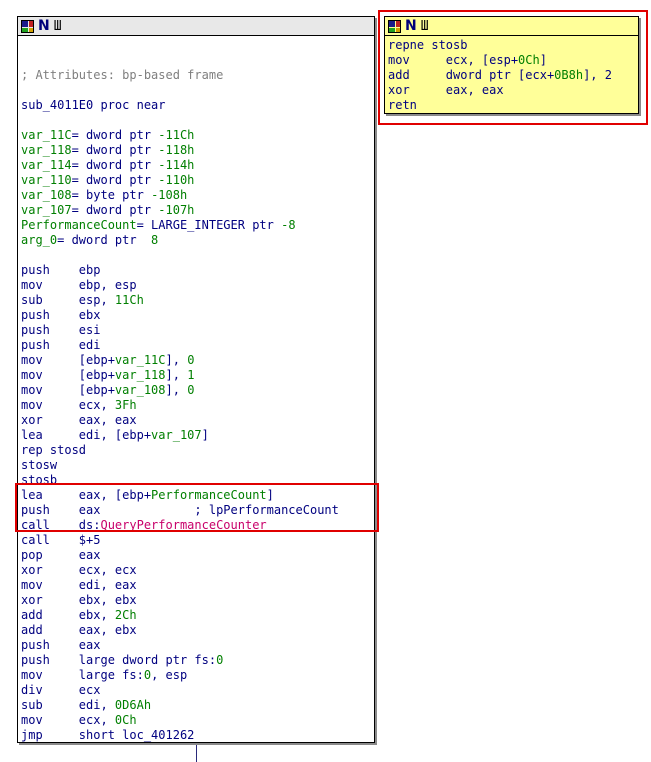  Describe the element at coordinates (39, 240) in the screenshot. I see `variable-token: arg_0` at that location.